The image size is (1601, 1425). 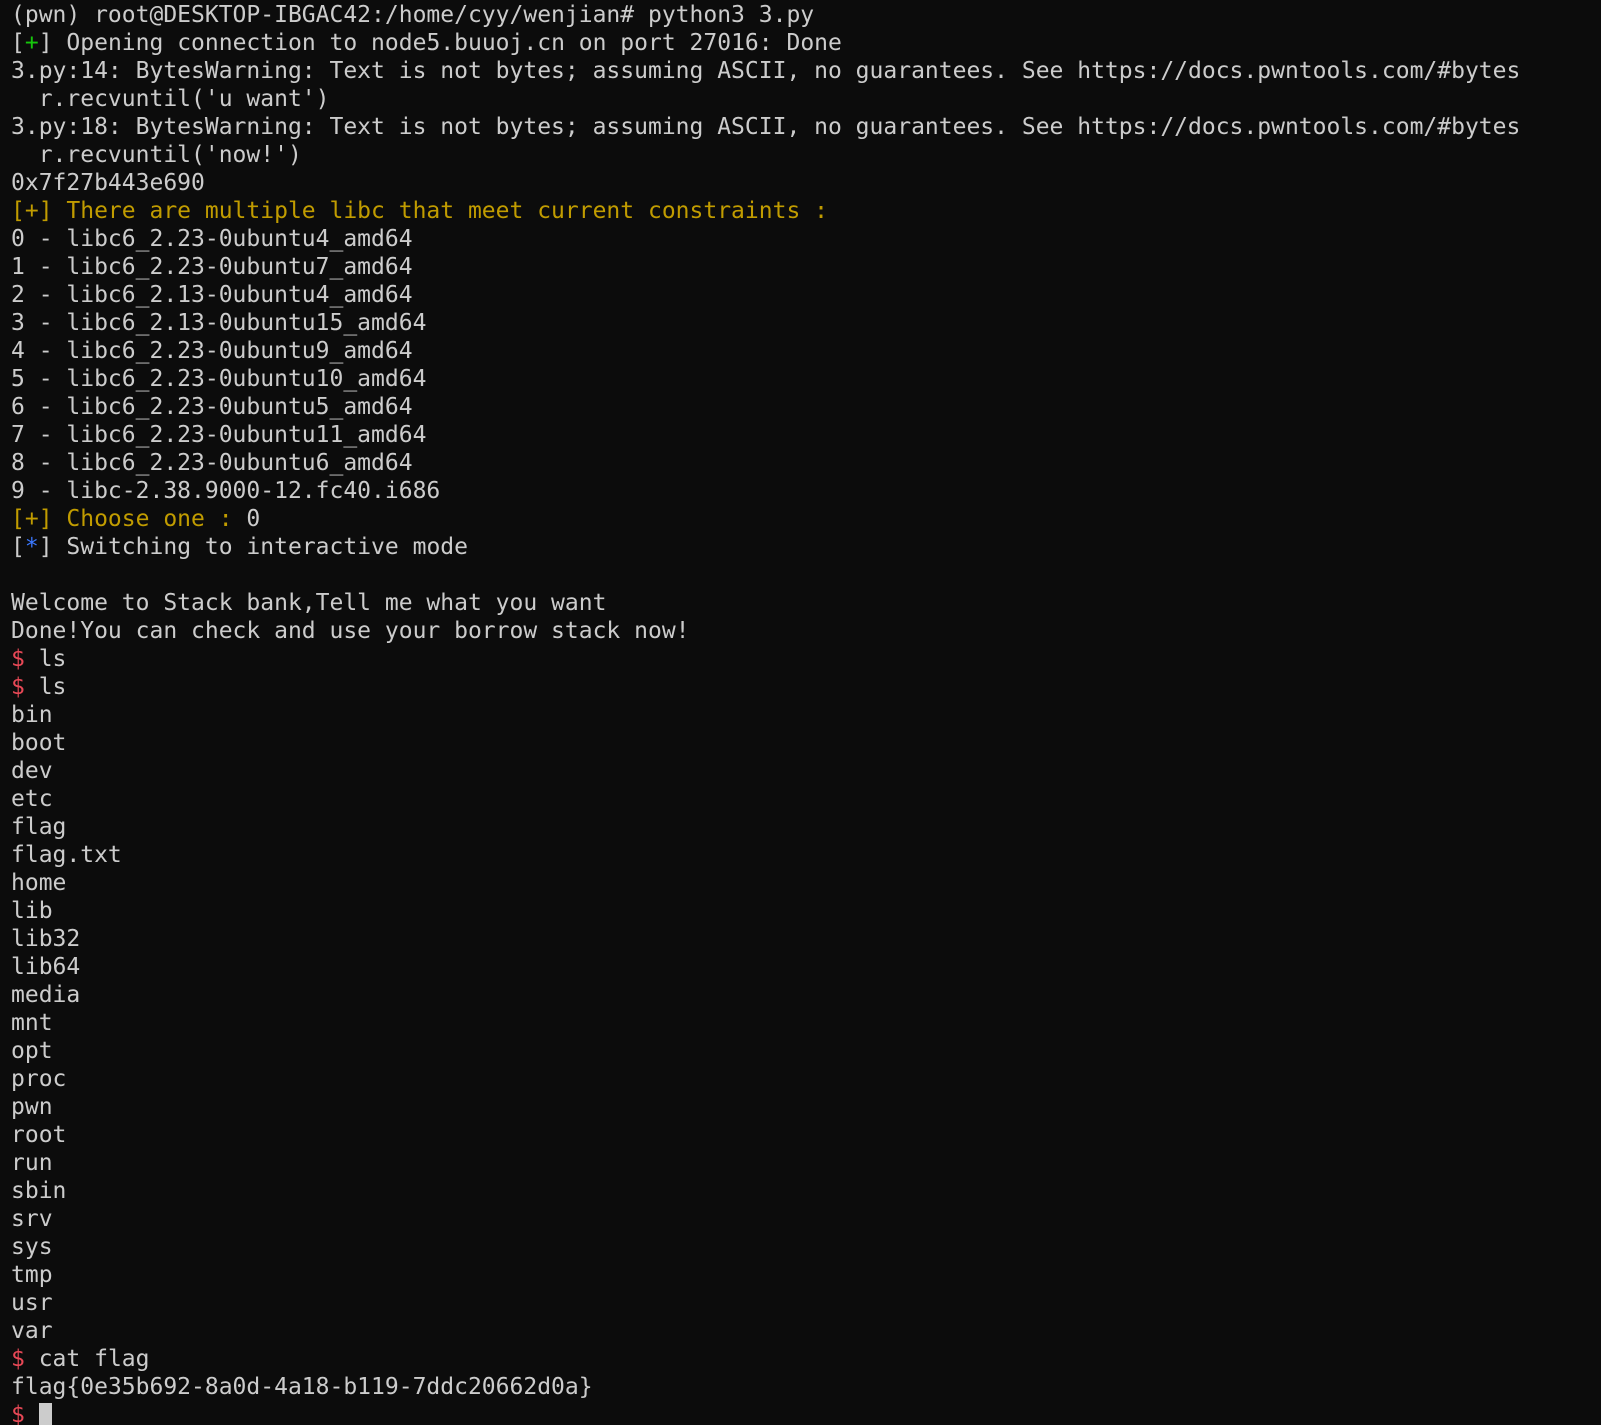 I want to click on directory-entry: root, so click(x=806, y=1135).